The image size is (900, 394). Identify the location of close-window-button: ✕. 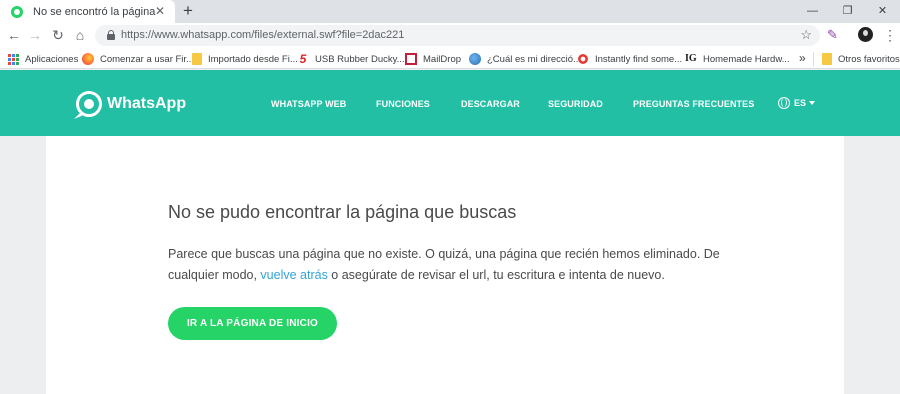
(882, 11).